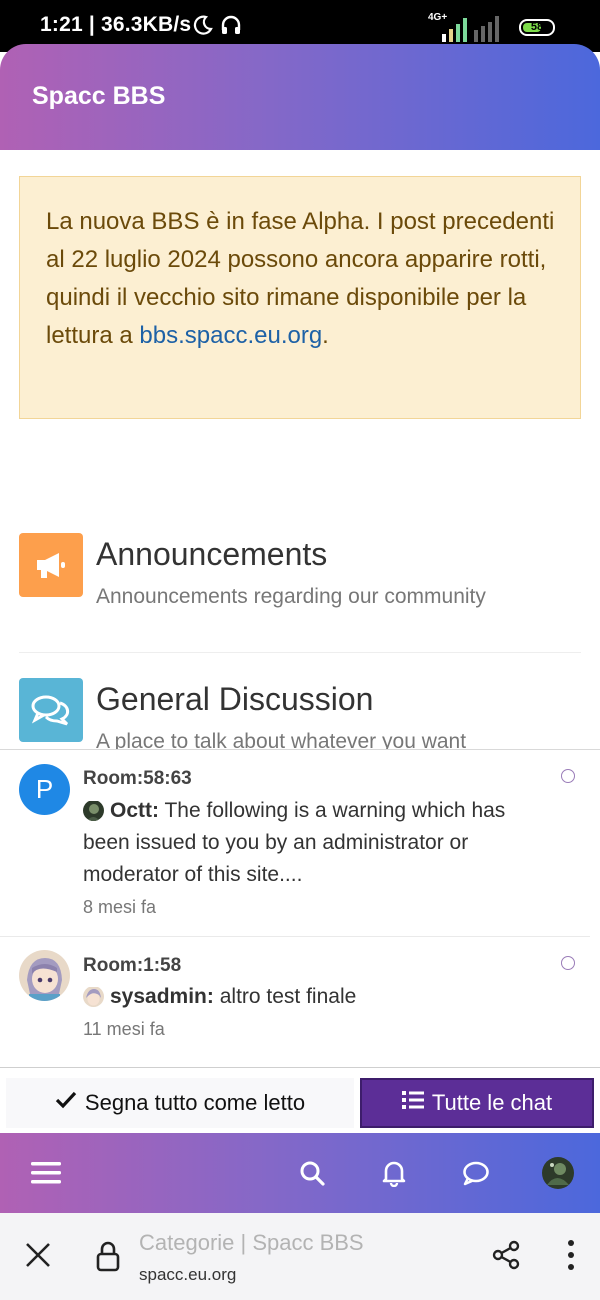 This screenshot has height=1300, width=600. I want to click on chat-divider, so click(295, 936).